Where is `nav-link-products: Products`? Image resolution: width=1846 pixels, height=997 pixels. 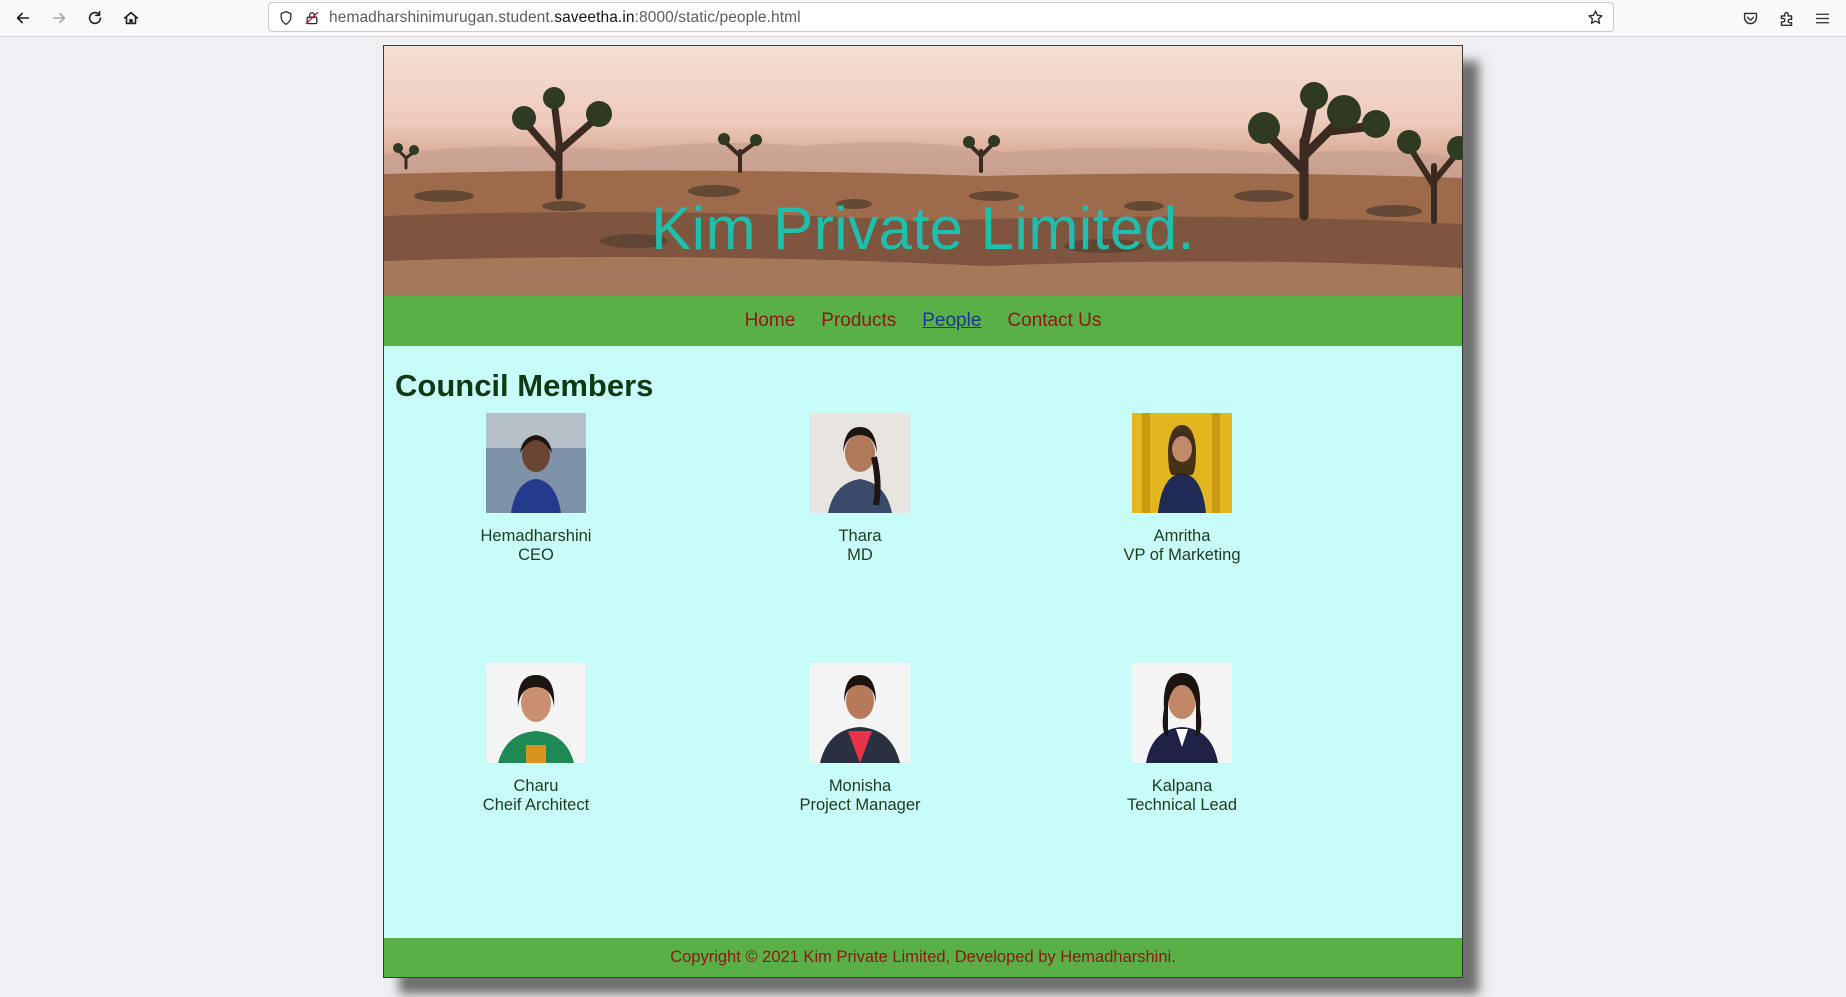 nav-link-products: Products is located at coordinates (858, 321).